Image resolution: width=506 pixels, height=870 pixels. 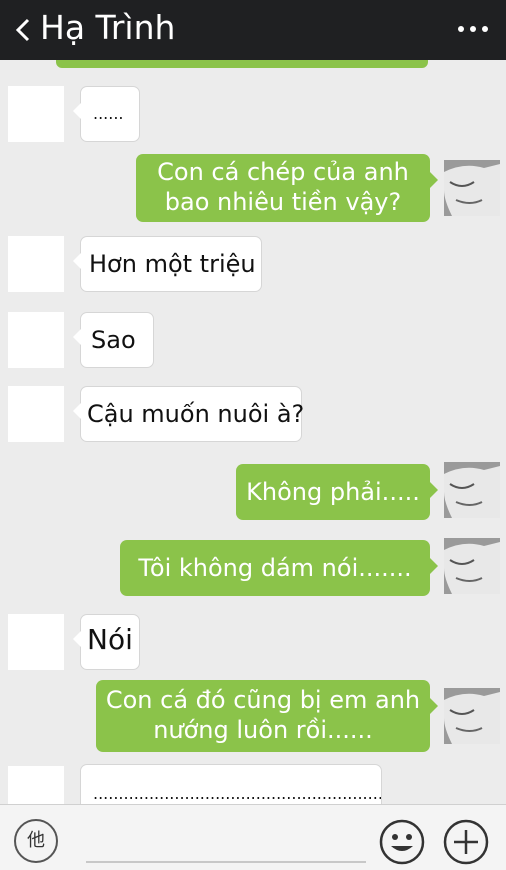 I want to click on message-bubble-incoming: Hơn một triệu, so click(x=167, y=264).